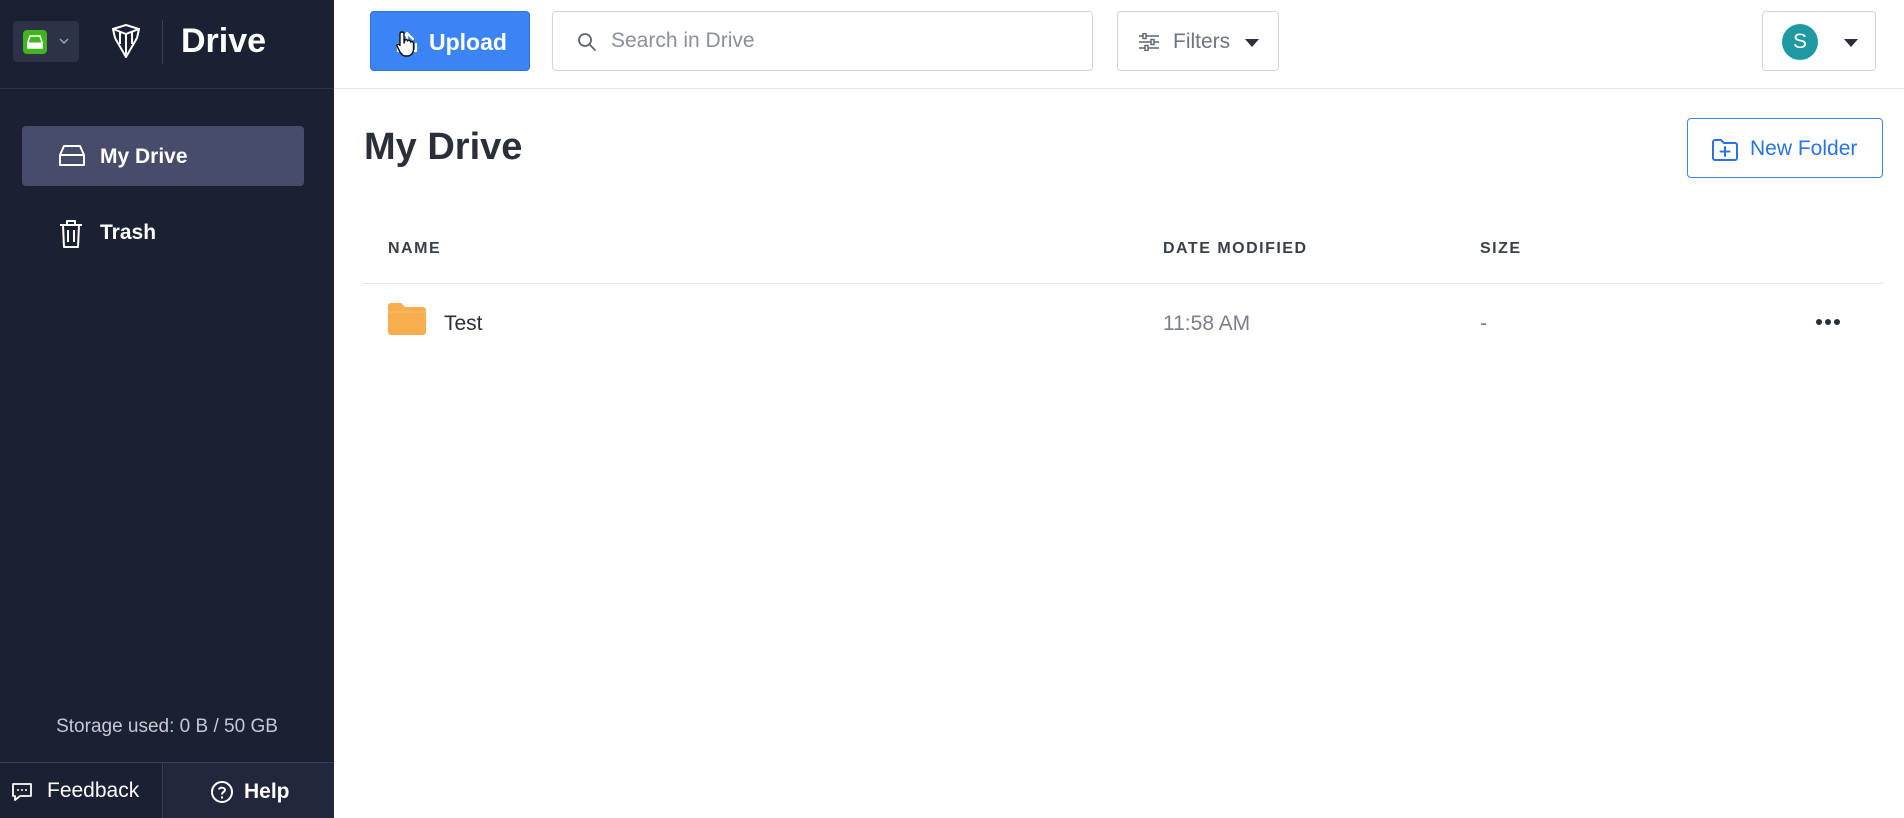 Image resolution: width=1904 pixels, height=818 pixels. What do you see at coordinates (1123, 253) in the screenshot?
I see `file-table-header: NAME DATE MODIFIED SIZE` at bounding box center [1123, 253].